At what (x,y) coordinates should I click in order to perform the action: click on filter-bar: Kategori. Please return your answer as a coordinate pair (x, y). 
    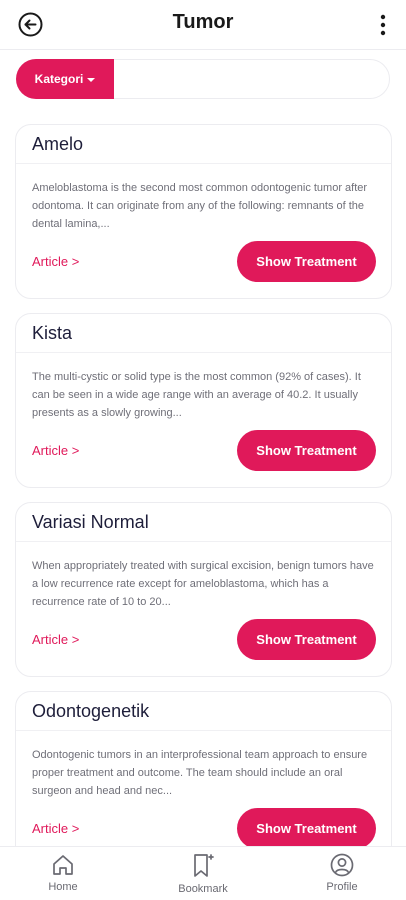
    Looking at the image, I should click on (203, 79).